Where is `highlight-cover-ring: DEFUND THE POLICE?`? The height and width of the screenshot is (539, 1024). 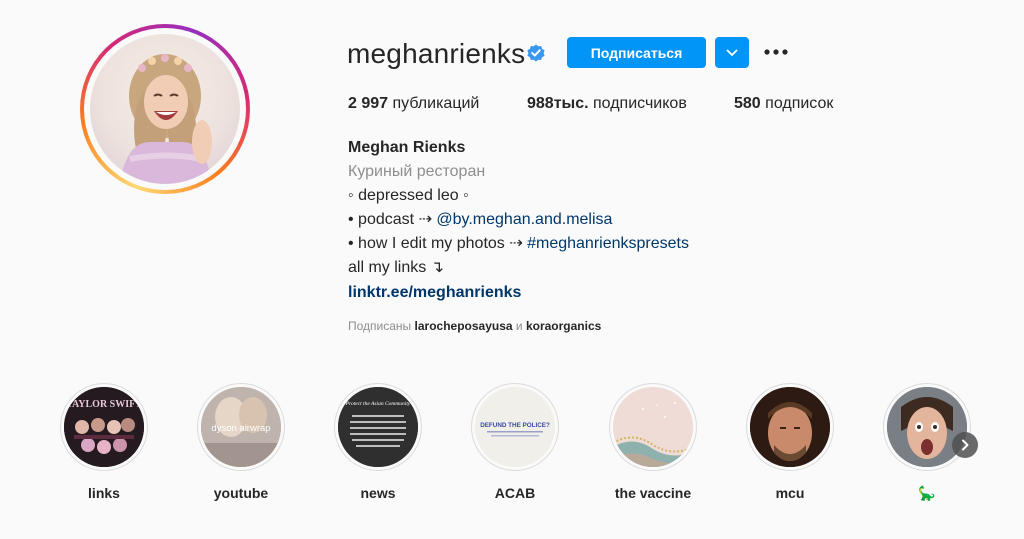
highlight-cover-ring: DEFUND THE POLICE? is located at coordinates (515, 427).